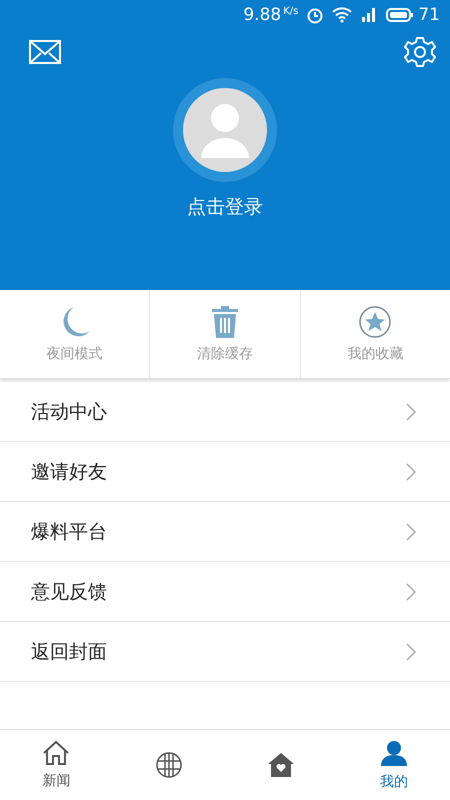  I want to click on globe-icon, so click(168, 765).